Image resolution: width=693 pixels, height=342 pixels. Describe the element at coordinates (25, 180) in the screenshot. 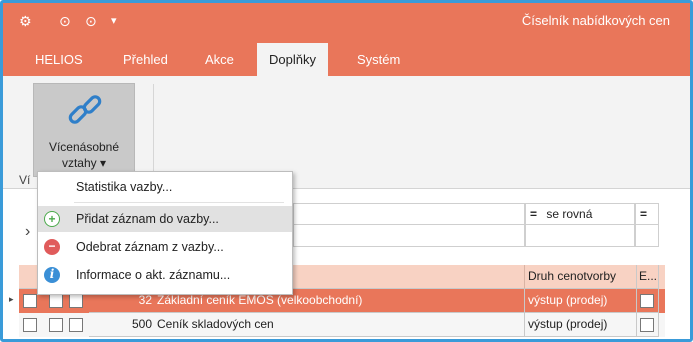

I see `ribbon-group-label: Ví` at that location.